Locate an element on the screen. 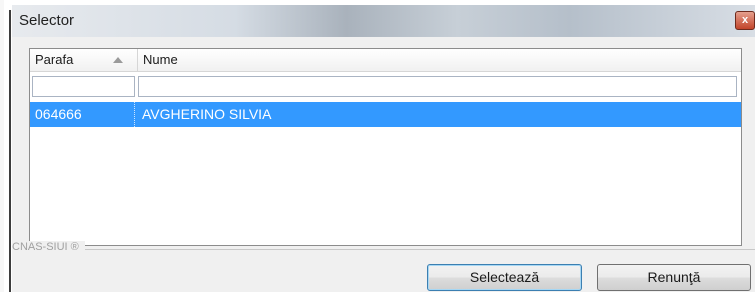 The width and height of the screenshot is (755, 292). column-header-parafa: Parafa is located at coordinates (84, 60).